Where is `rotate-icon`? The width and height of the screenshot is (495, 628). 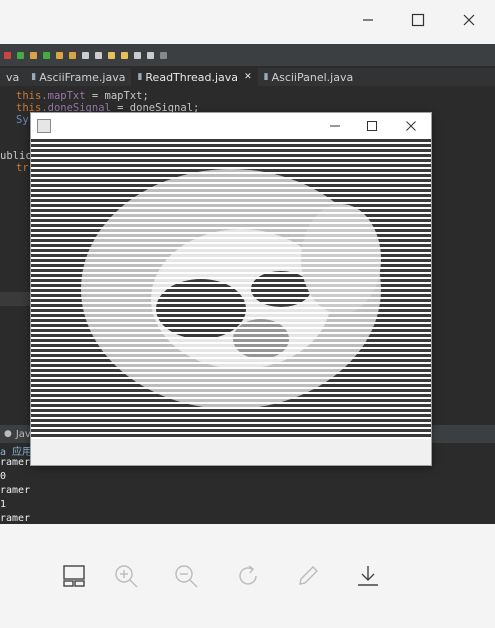 rotate-icon is located at coordinates (248, 575).